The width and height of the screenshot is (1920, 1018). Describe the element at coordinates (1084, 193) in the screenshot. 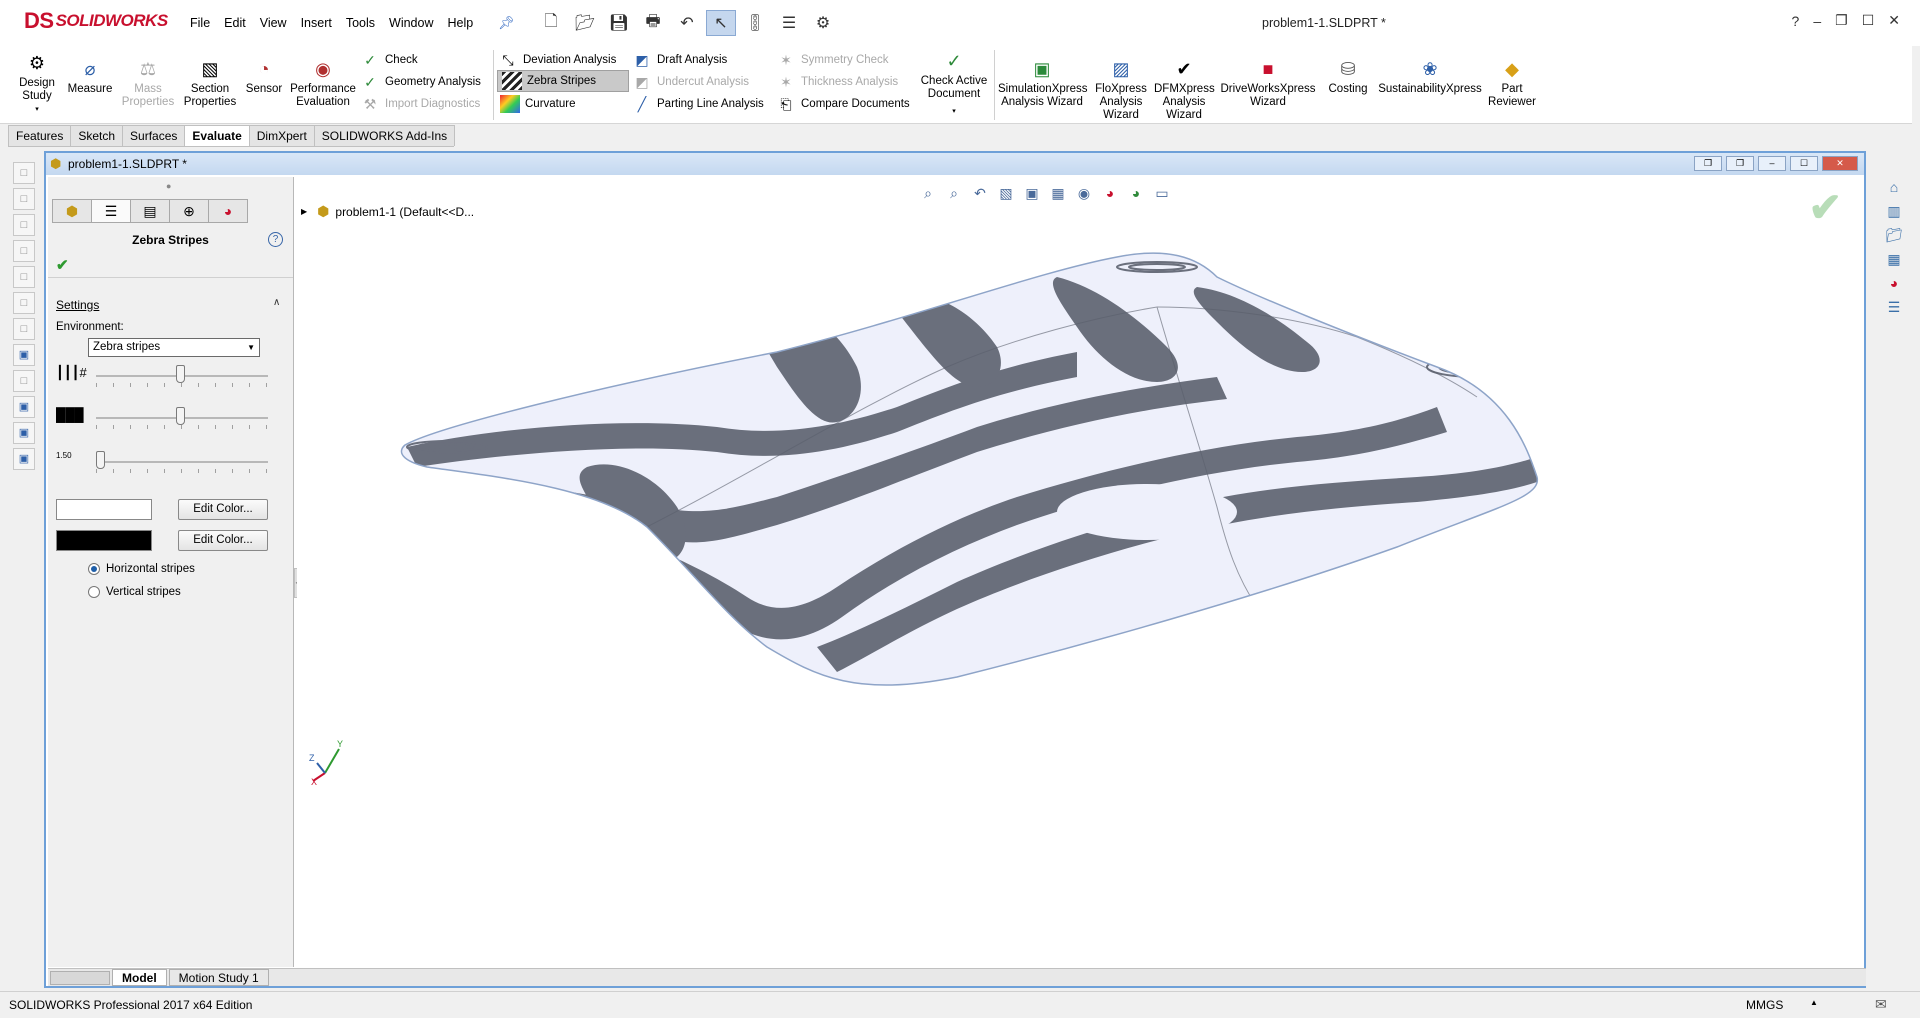

I see `hide-show-items-icon: ◉` at that location.